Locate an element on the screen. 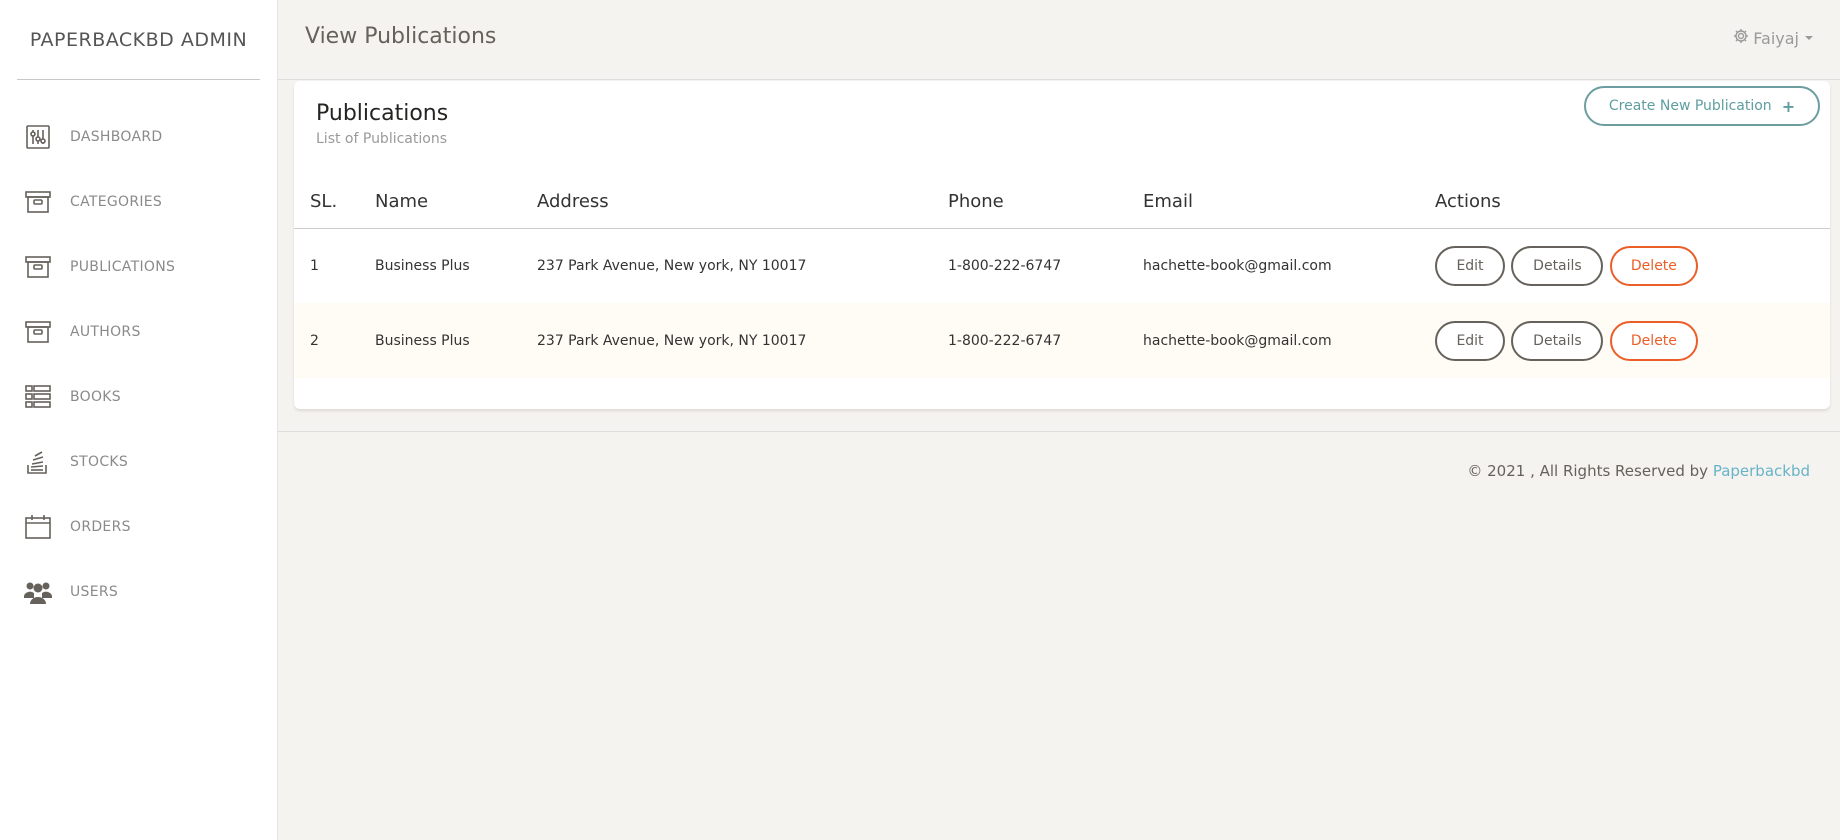 This screenshot has height=840, width=1840. create-publication-button: Create New Publication + is located at coordinates (1702, 106).